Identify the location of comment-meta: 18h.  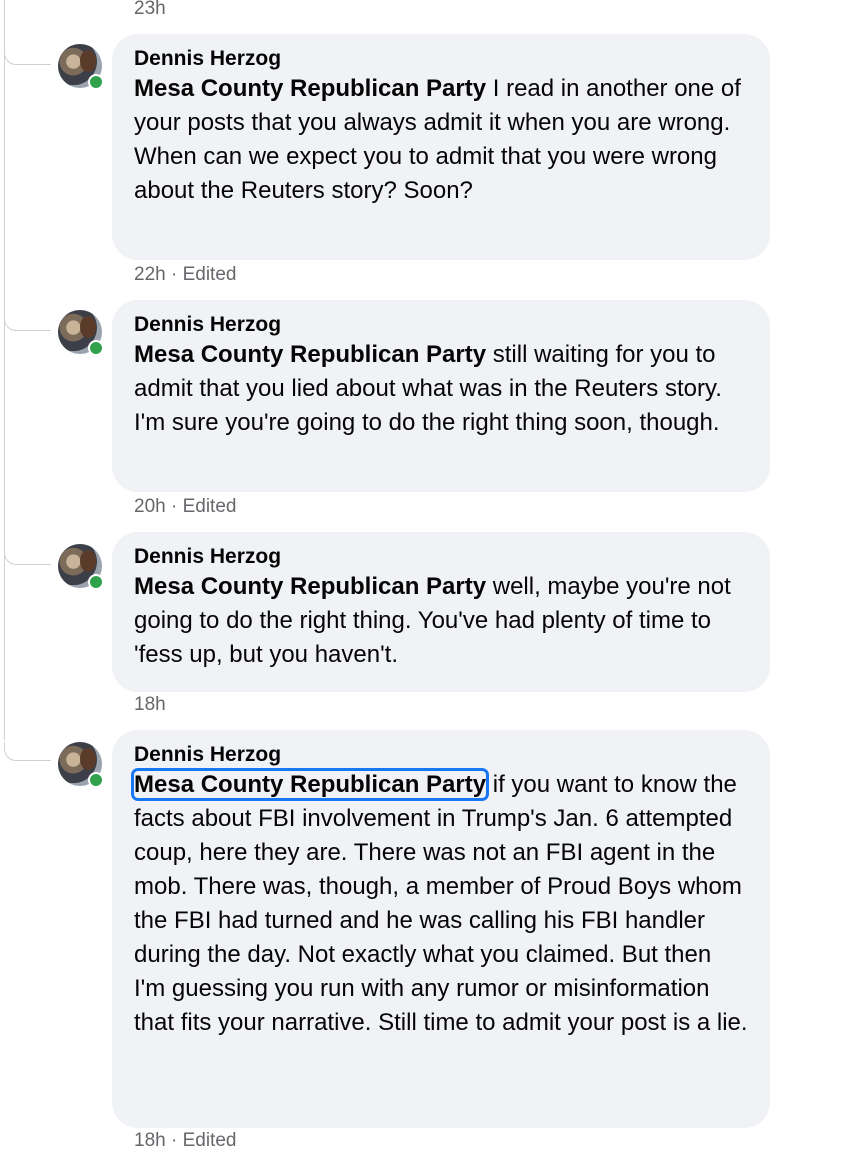
(150, 705).